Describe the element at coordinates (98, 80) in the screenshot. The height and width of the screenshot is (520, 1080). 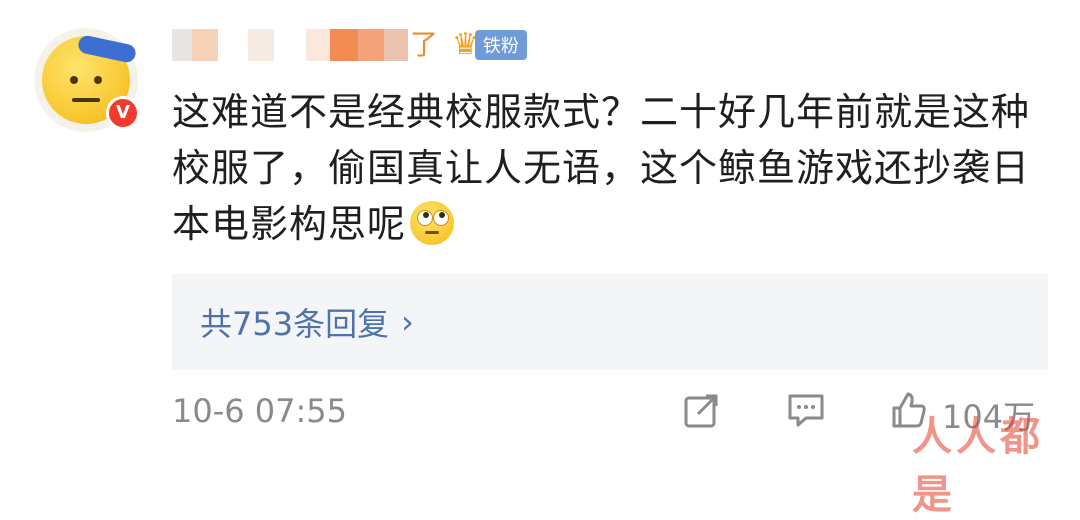
I see `avatar-eye-right` at that location.